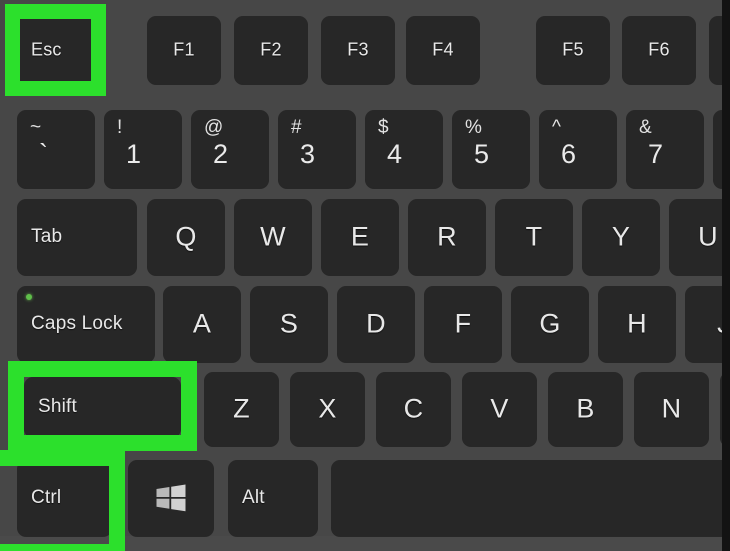 This screenshot has height=551, width=730. I want to click on key-5-shift-label: %, so click(473, 127).